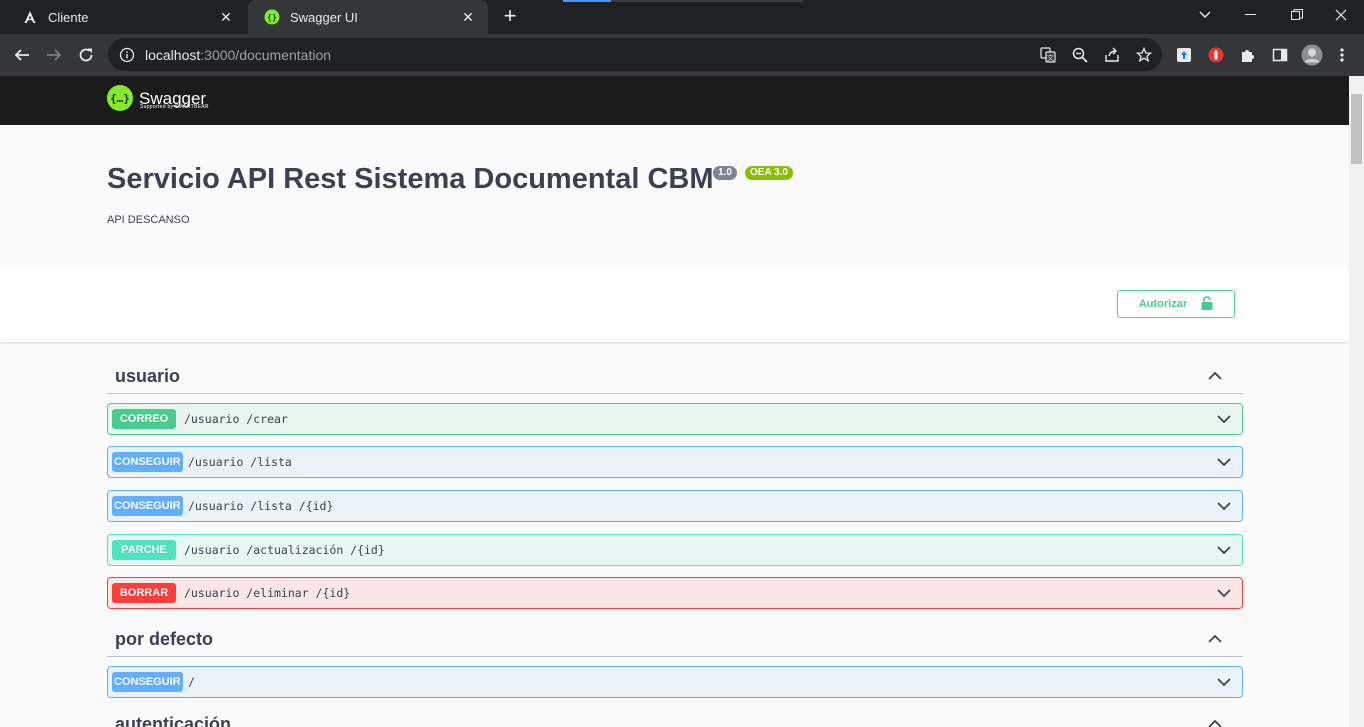 This screenshot has width=1364, height=727. I want to click on unlock-icon, so click(1207, 304).